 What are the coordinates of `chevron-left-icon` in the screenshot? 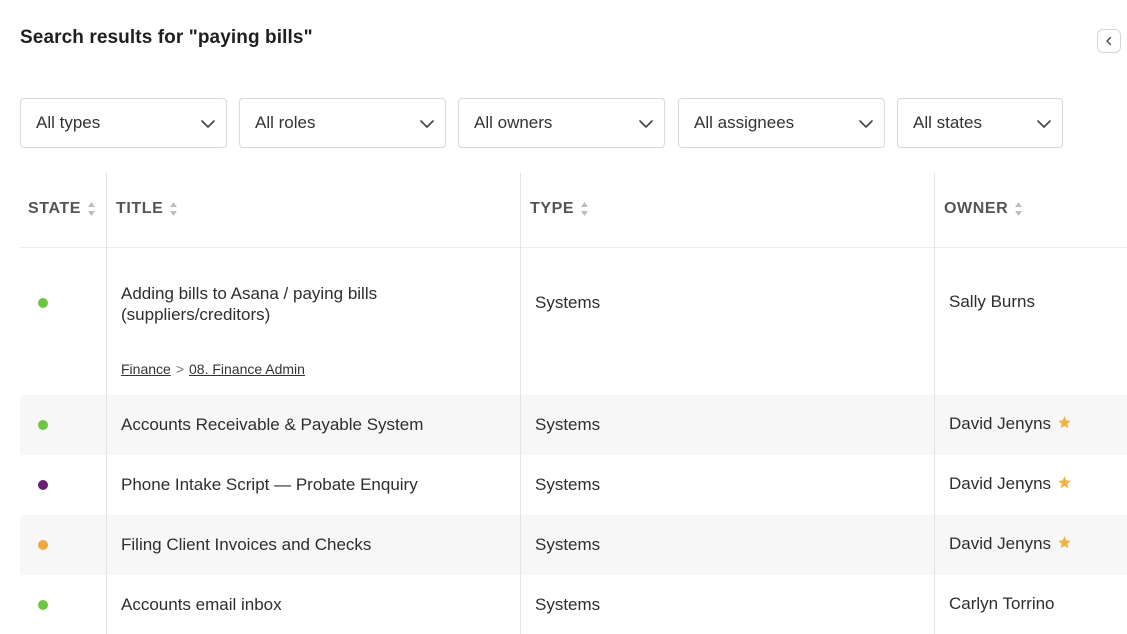 It's located at (1109, 41).